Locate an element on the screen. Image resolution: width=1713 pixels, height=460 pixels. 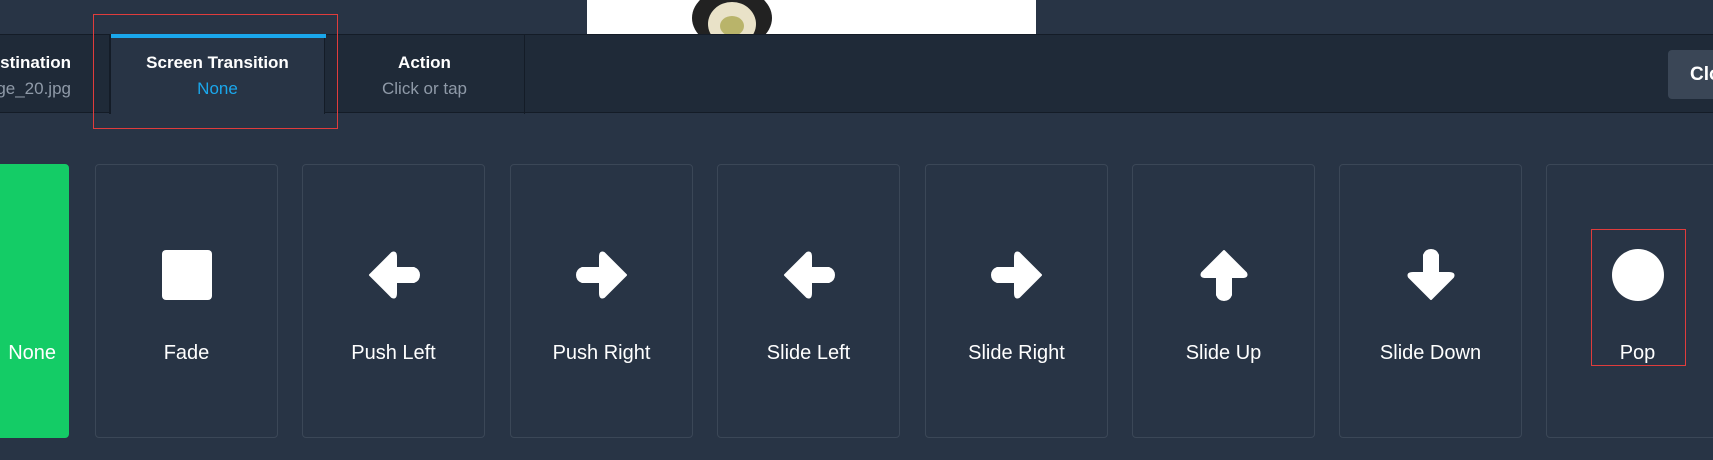
square-icon is located at coordinates (186, 275).